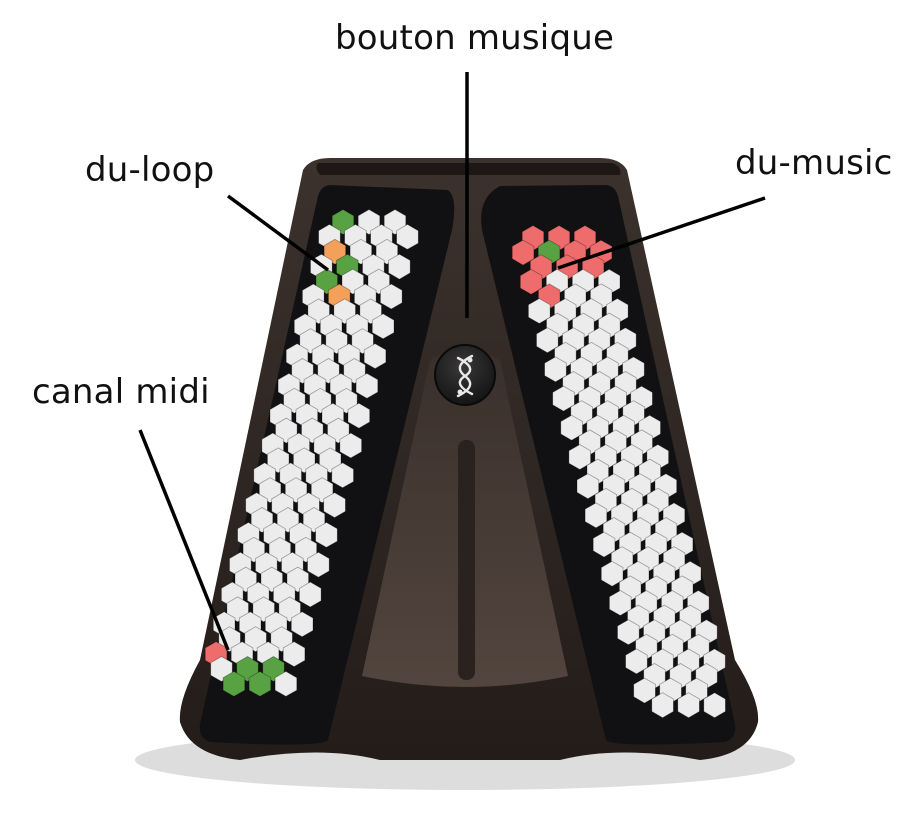 This screenshot has height=821, width=920. Describe the element at coordinates (121, 392) in the screenshot. I see `label-canal-midi: canal midi` at that location.